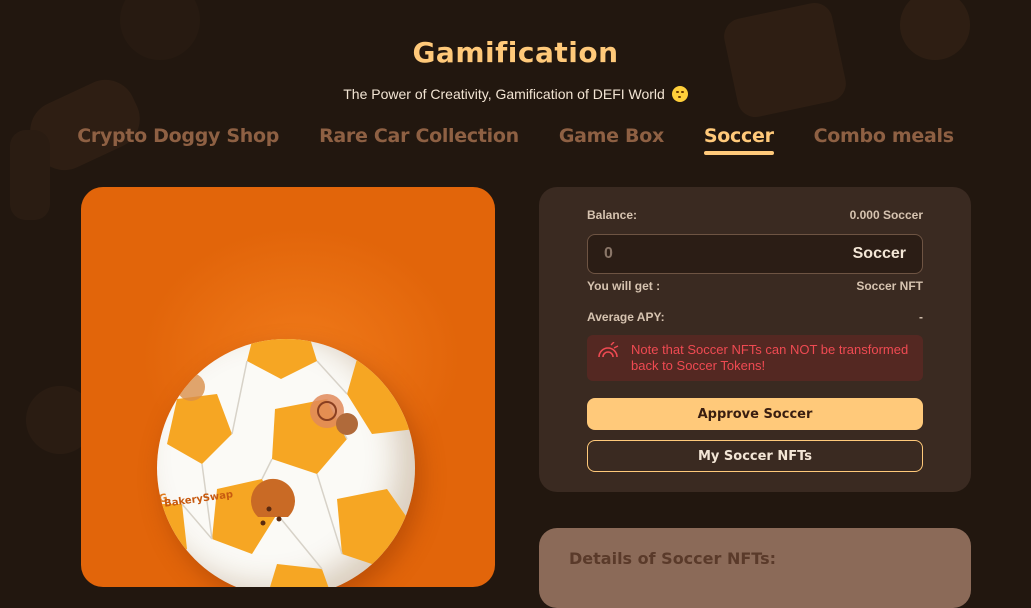 This screenshot has height=608, width=1031. Describe the element at coordinates (738, 140) in the screenshot. I see `tab-soccer: Soccer` at that location.